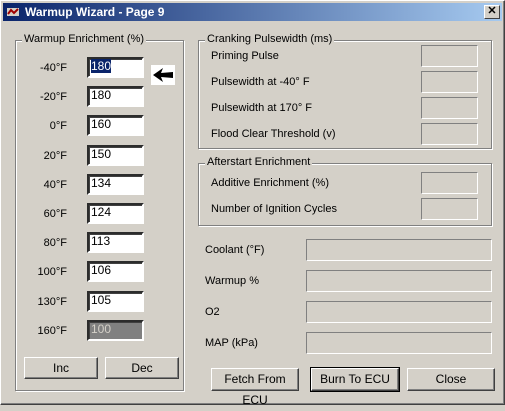 The width and height of the screenshot is (505, 411). Describe the element at coordinates (262, 108) in the screenshot. I see `cranking-label: Pulsewidth at 170° F` at that location.